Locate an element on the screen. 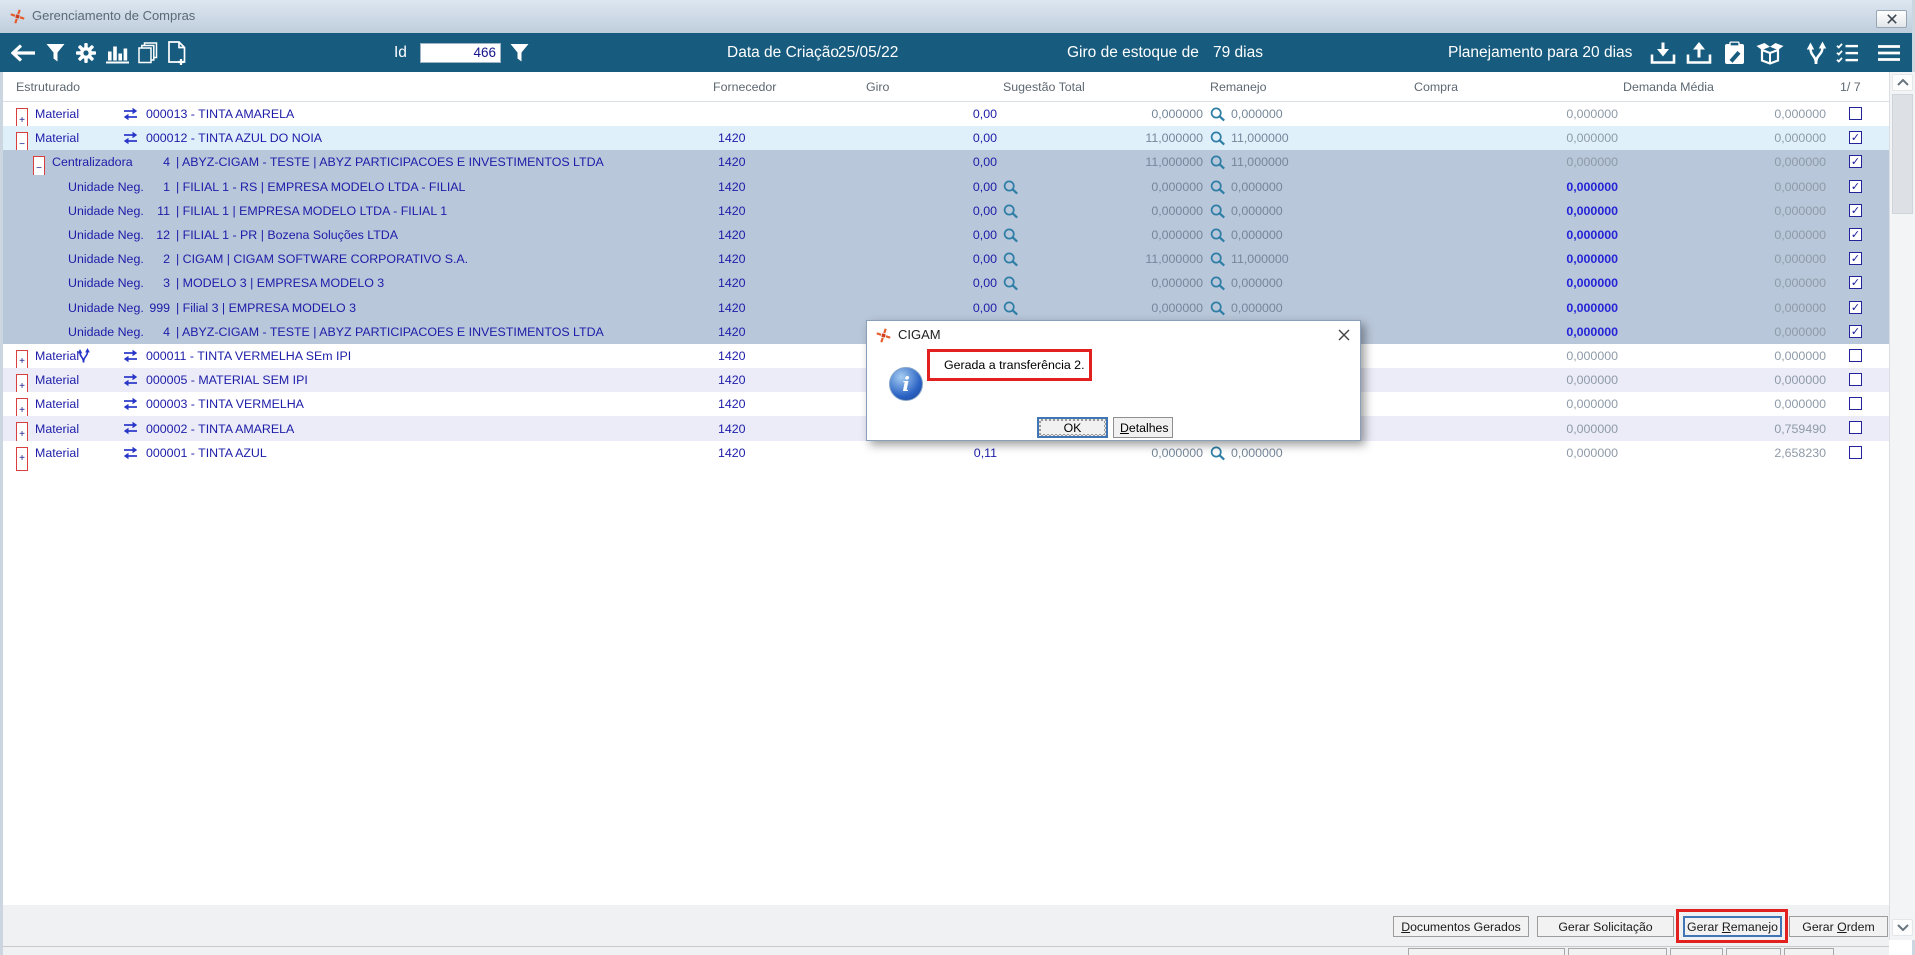 The image size is (1915, 955). sugestao-value: 0,000000 is located at coordinates (1177, 283).